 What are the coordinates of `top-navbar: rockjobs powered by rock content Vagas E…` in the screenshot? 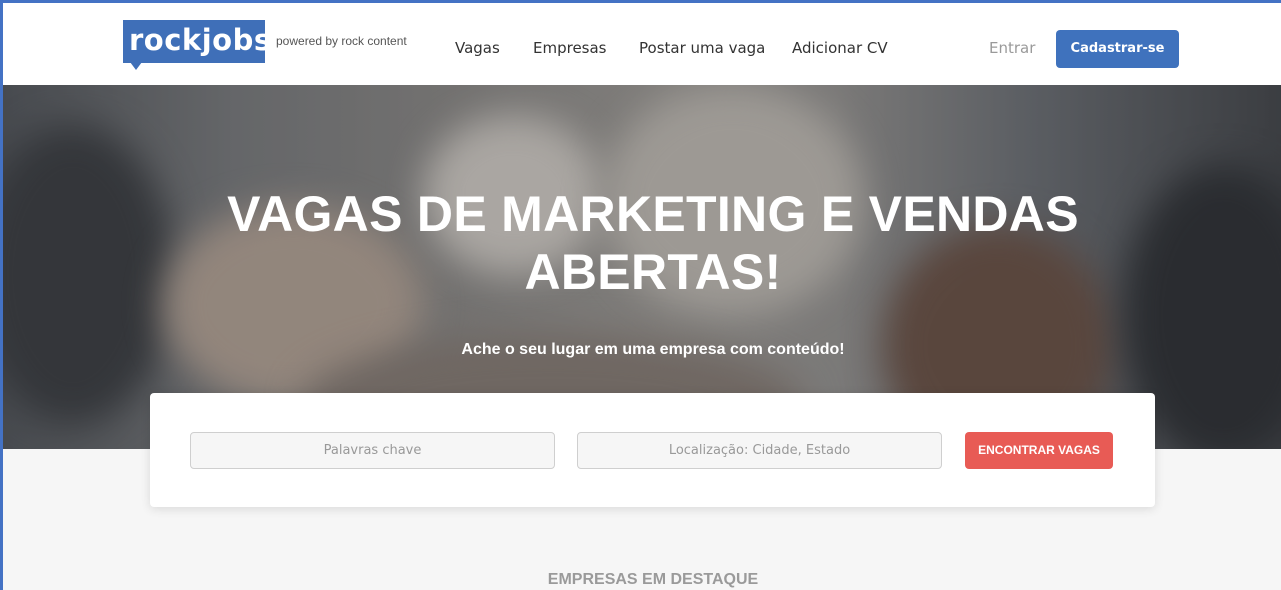 It's located at (642, 44).